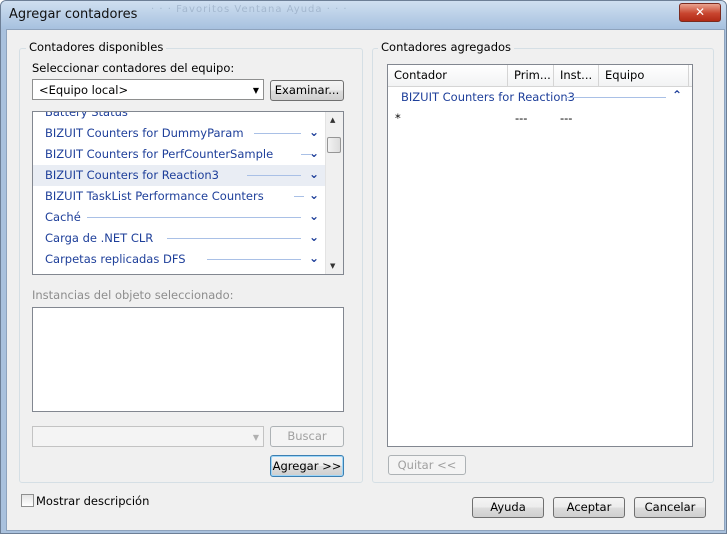 This screenshot has height=534, width=727. Describe the element at coordinates (334, 145) in the screenshot. I see `scroll-thumb` at that location.